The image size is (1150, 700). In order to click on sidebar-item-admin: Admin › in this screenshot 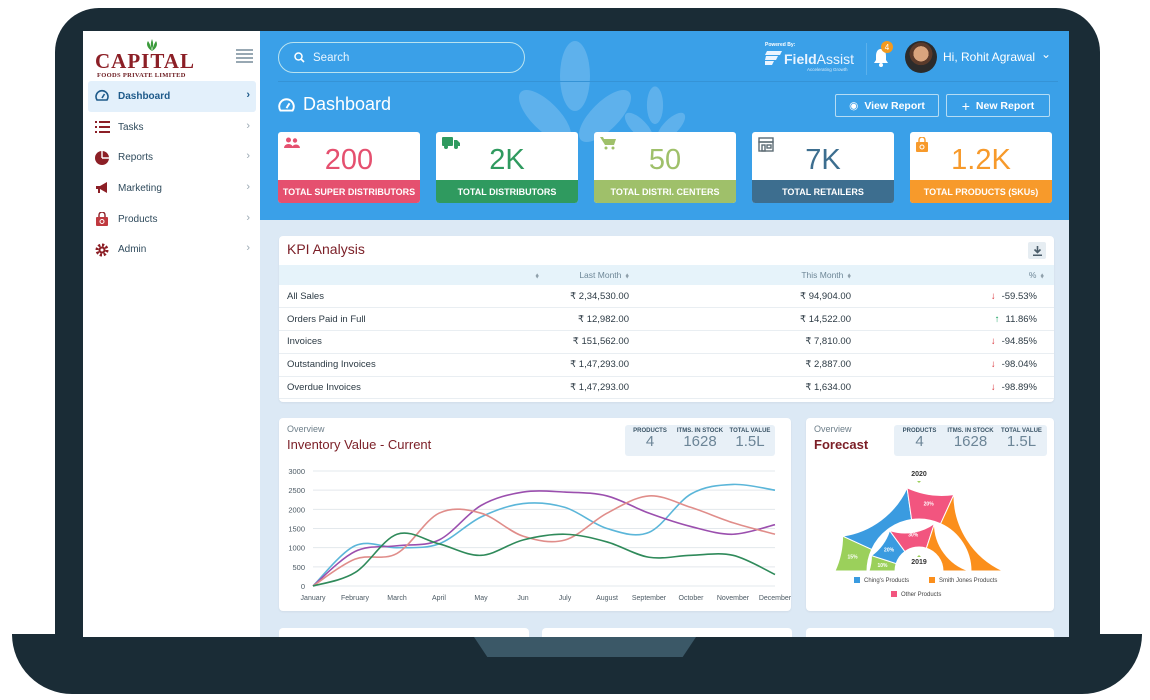, I will do `click(172, 249)`.